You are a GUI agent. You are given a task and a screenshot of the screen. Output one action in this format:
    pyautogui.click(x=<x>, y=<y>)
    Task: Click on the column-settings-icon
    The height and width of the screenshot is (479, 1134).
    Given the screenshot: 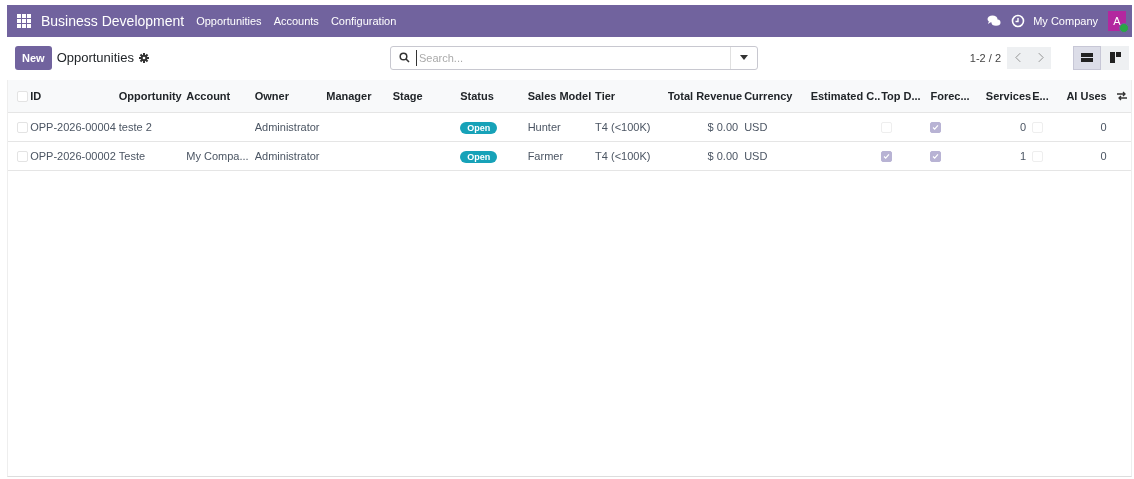 What is the action you would take?
    pyautogui.click(x=1121, y=96)
    